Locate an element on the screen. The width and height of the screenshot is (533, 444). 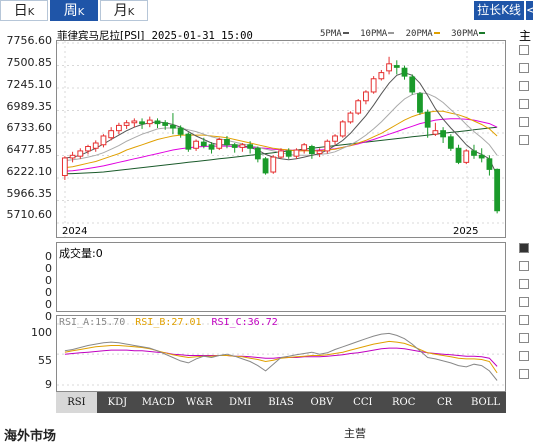
rsi-axis-9: 9 is located at coordinates (48, 384).